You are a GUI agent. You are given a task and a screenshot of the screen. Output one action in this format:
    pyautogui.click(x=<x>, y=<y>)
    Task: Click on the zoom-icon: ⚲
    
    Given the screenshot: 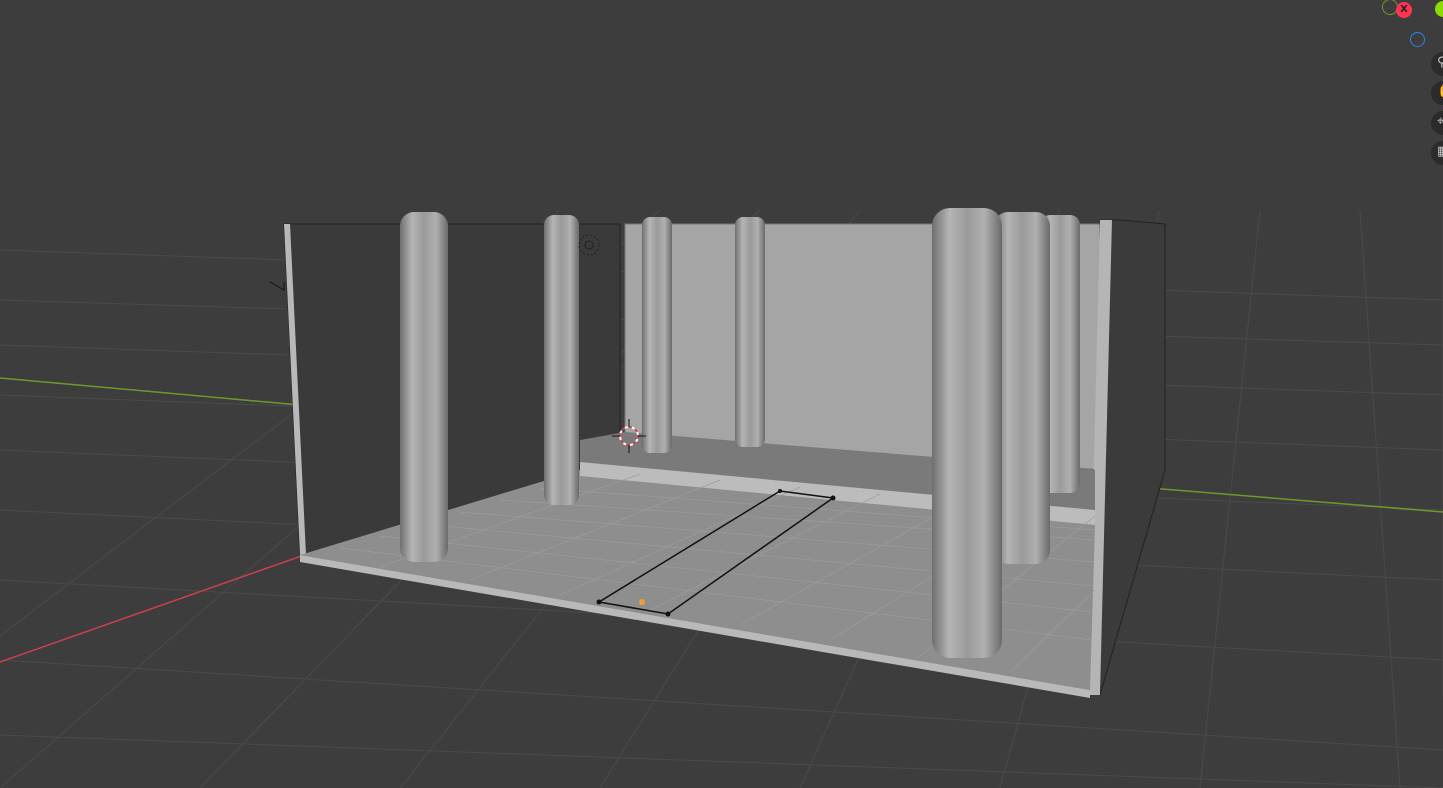 What is the action you would take?
    pyautogui.click(x=1440, y=62)
    